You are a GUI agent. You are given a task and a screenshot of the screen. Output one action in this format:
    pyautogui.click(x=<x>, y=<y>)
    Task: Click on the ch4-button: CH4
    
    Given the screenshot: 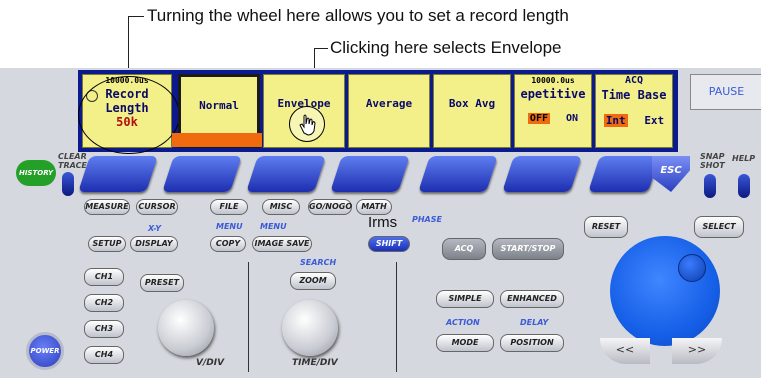 What is the action you would take?
    pyautogui.click(x=104, y=355)
    